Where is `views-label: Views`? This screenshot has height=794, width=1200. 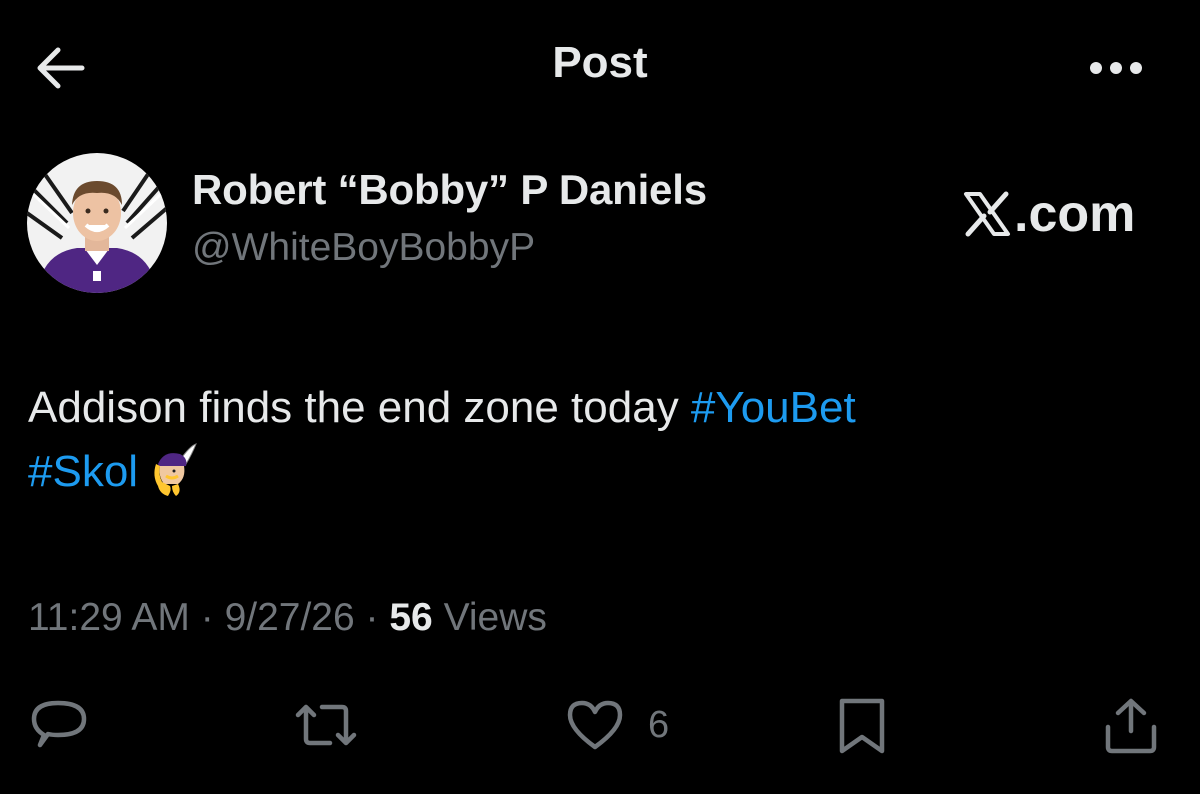
views-label: Views is located at coordinates (490, 617).